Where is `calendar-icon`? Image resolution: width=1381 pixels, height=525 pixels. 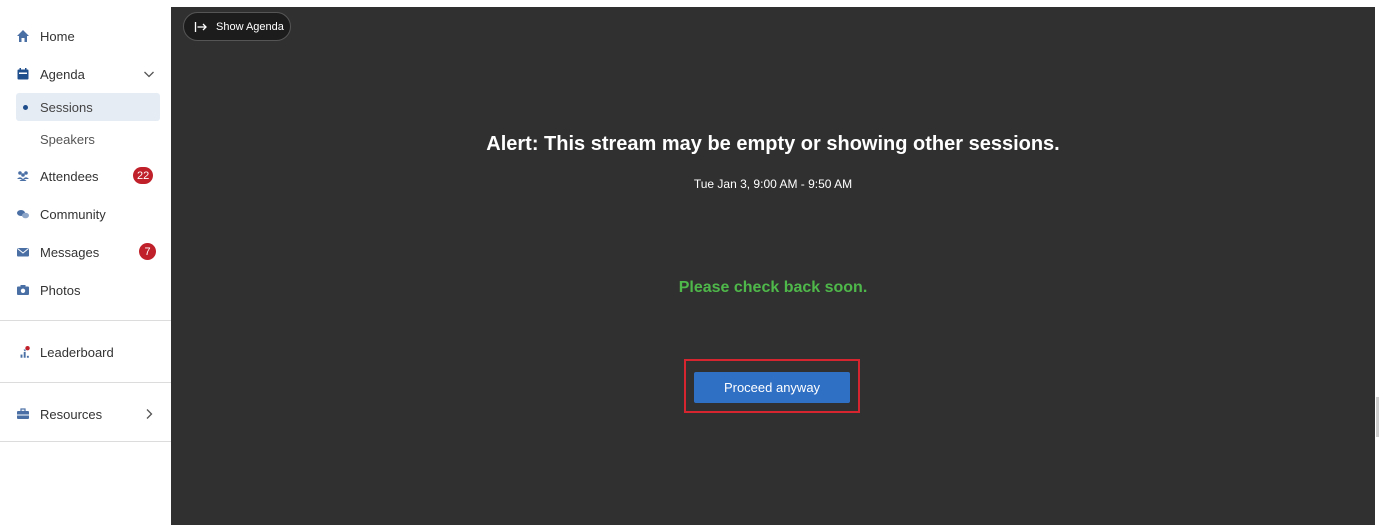 calendar-icon is located at coordinates (23, 74).